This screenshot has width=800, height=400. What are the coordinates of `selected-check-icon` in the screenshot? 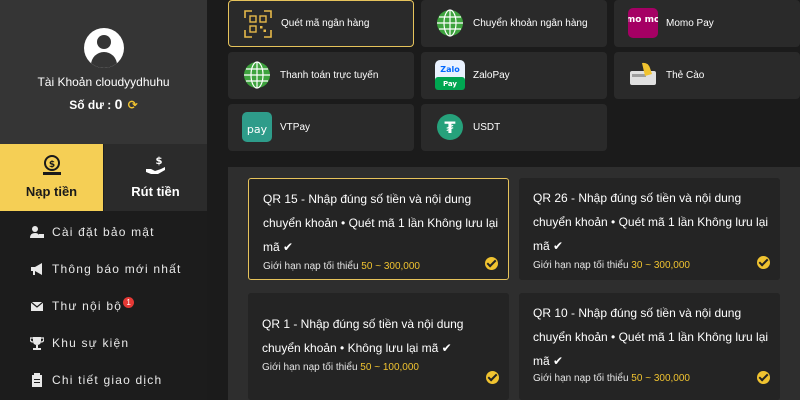 It's located at (491, 263).